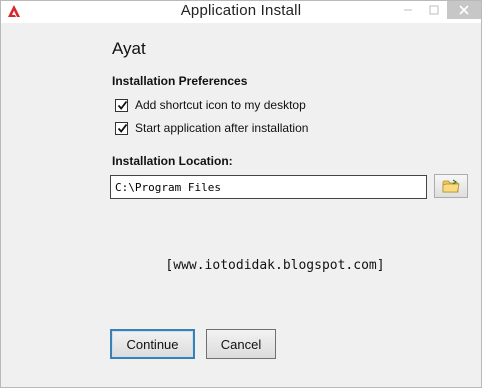 The image size is (482, 388). What do you see at coordinates (268, 187) in the screenshot?
I see `install-location-input` at bounding box center [268, 187].